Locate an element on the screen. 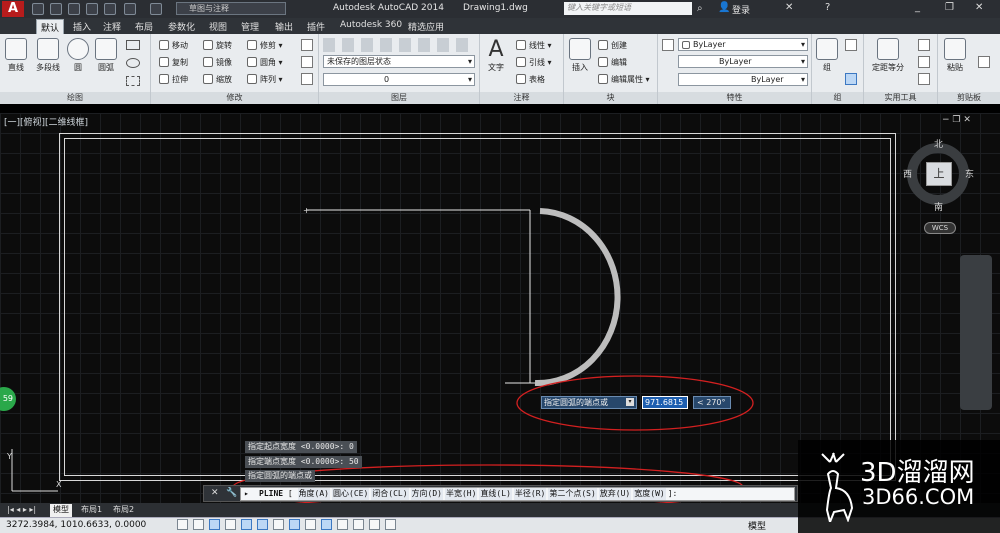  wcs-menu: WCS is located at coordinates (940, 228).